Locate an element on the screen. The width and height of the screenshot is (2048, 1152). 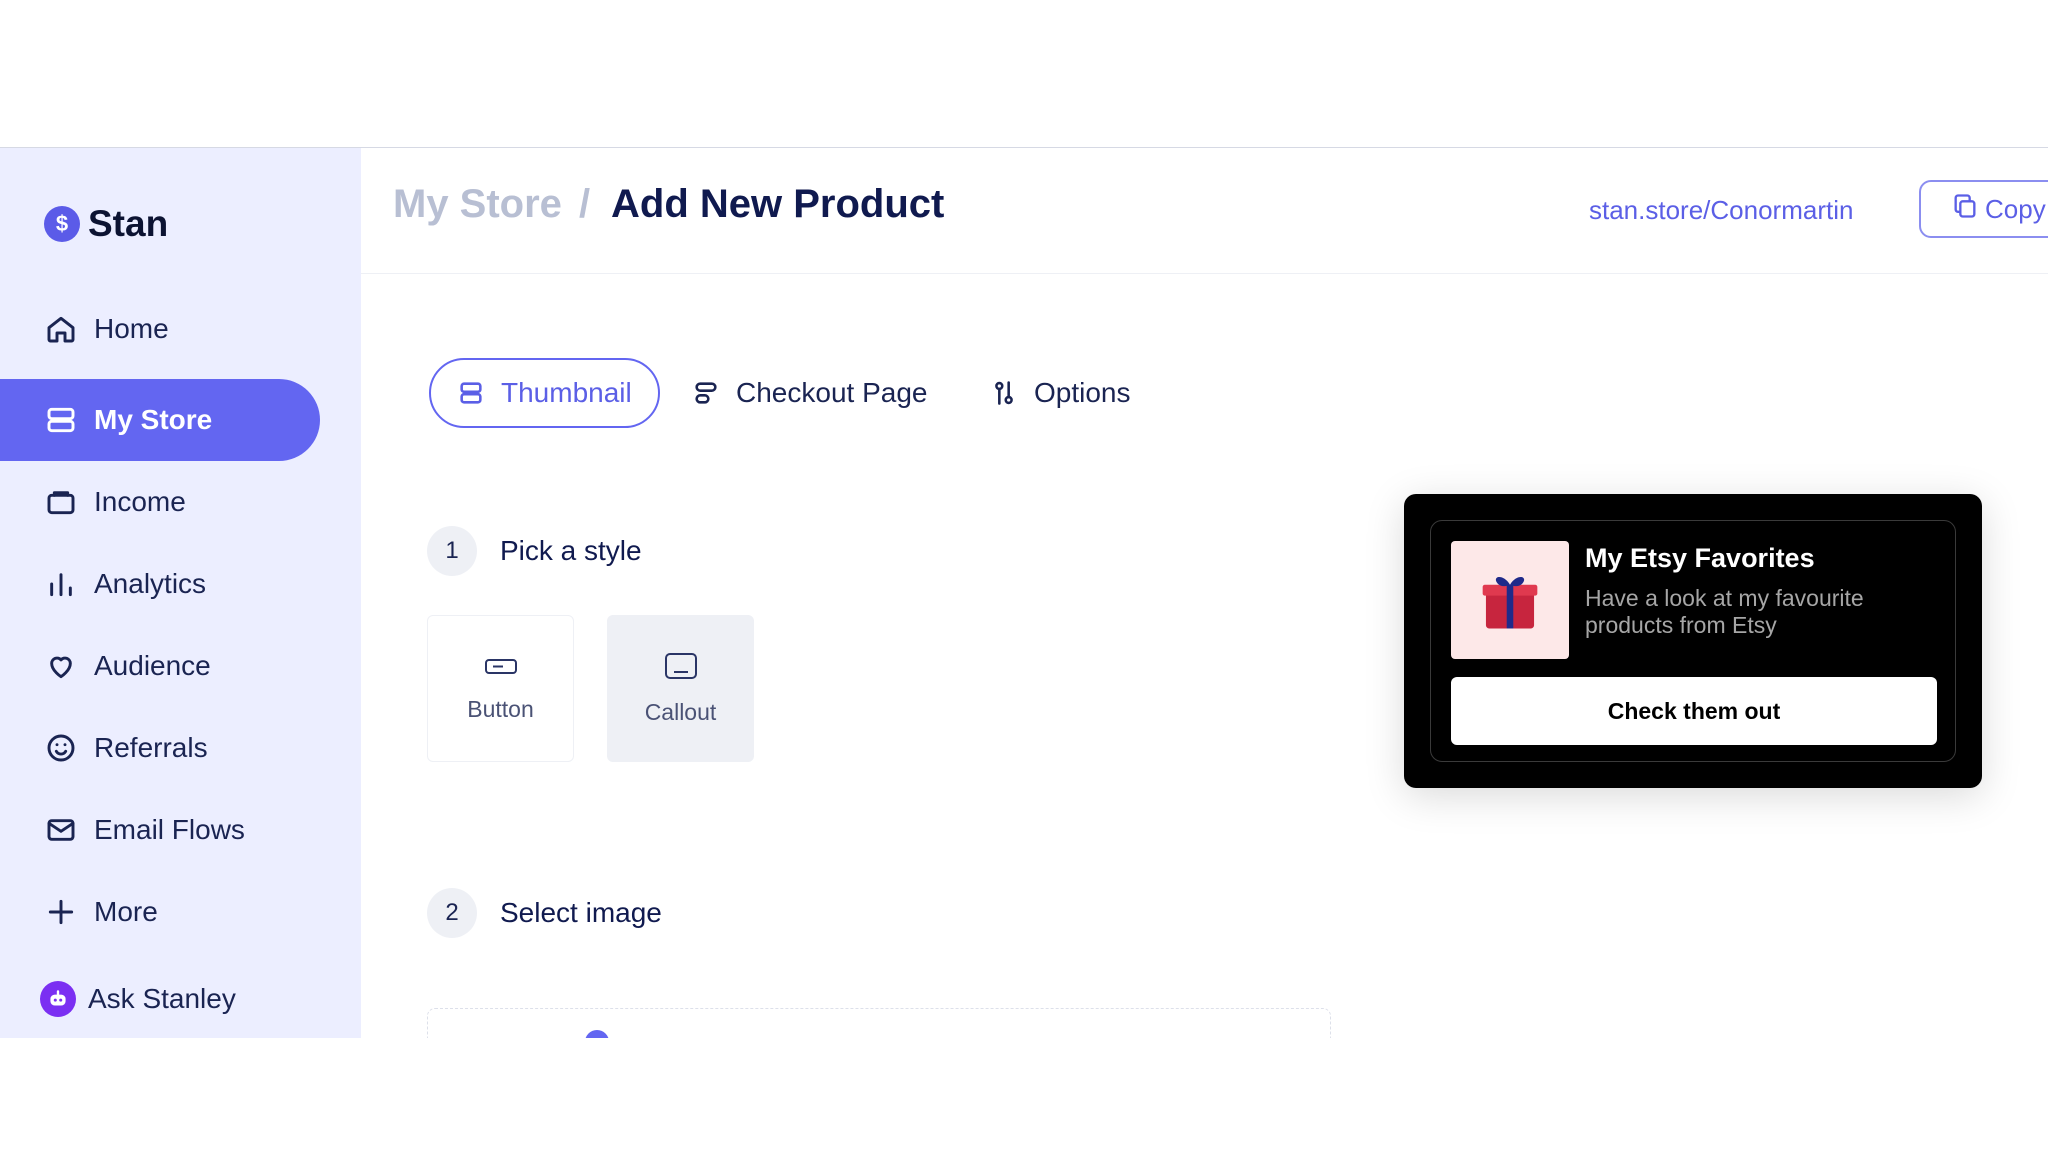
store-icon is located at coordinates (61, 420).